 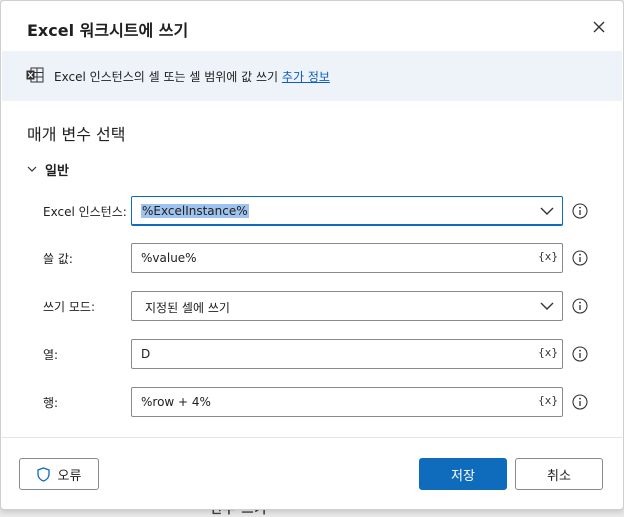 What do you see at coordinates (347, 258) in the screenshot?
I see `value-to-write-input: %value% {x}` at bounding box center [347, 258].